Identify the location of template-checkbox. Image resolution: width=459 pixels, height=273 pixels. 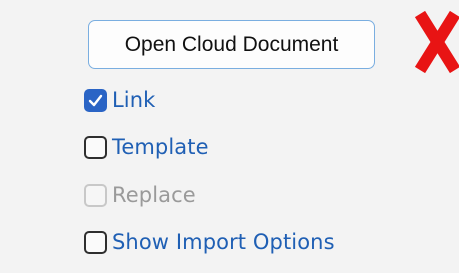
(95, 147).